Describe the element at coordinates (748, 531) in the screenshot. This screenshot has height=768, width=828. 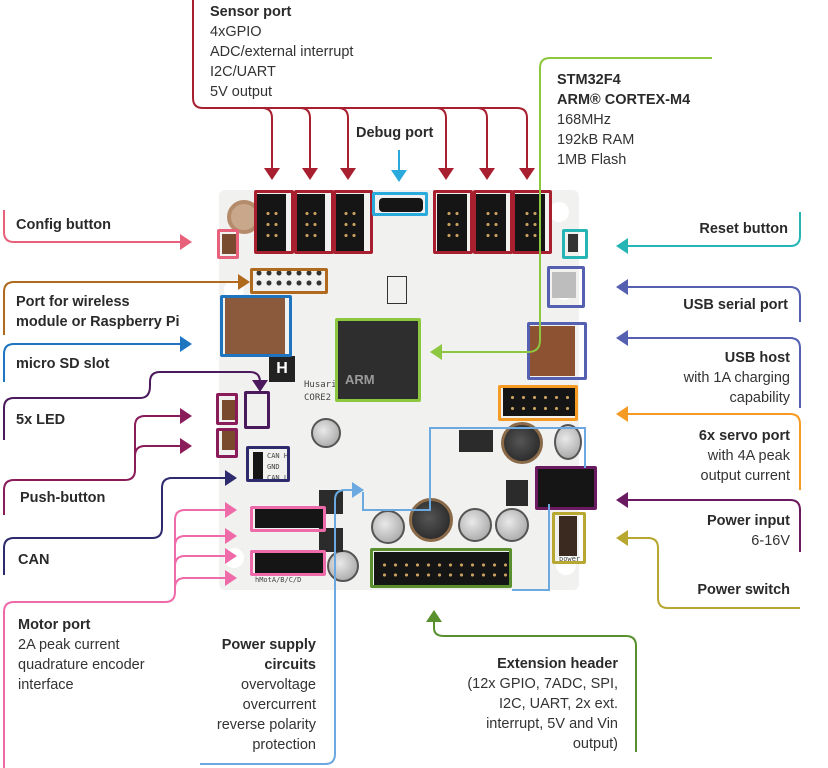
I see `power-input-label: Power input 6-16V` at that location.